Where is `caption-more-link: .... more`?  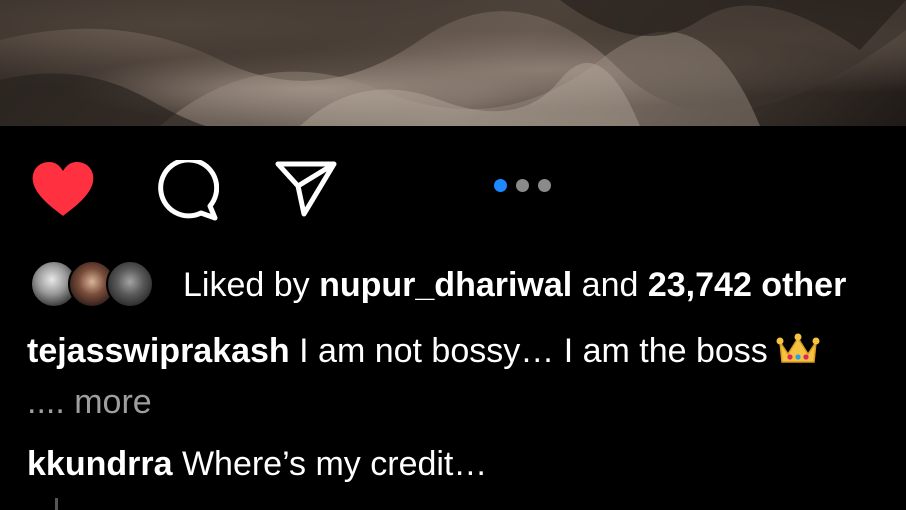 caption-more-link: .... more is located at coordinates (89, 402).